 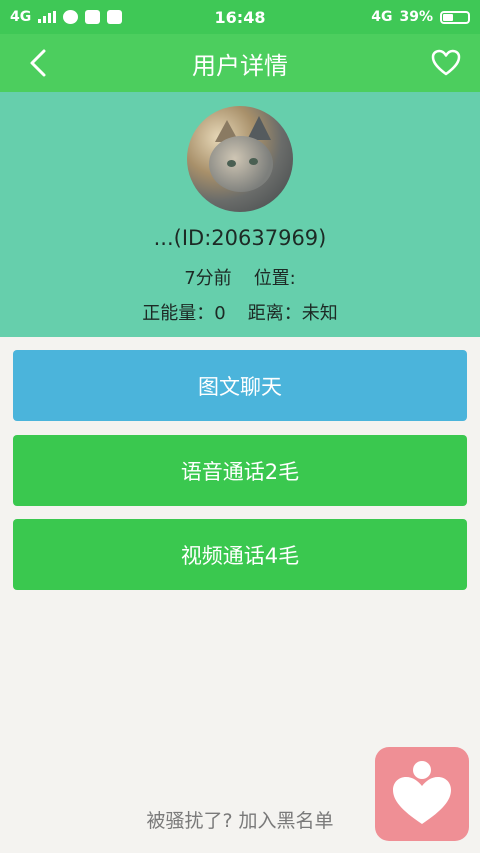 What do you see at coordinates (240, 312) in the screenshot?
I see `profile-stats: 正能量：0 距离：未知` at bounding box center [240, 312].